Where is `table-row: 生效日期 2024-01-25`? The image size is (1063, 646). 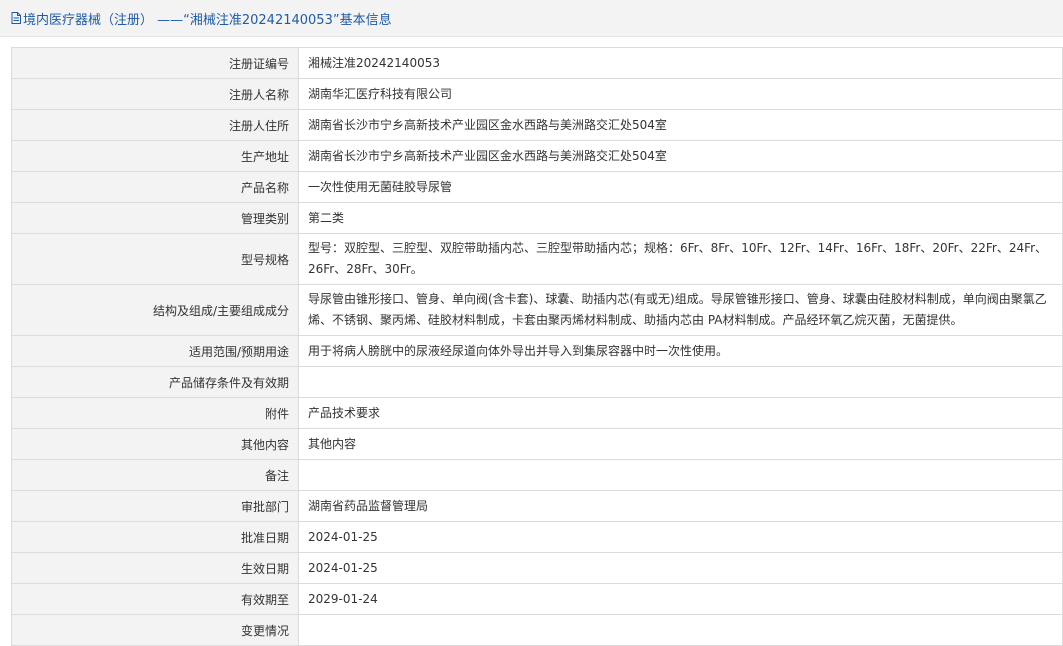
table-row: 生效日期 2024-01-25 is located at coordinates (537, 568).